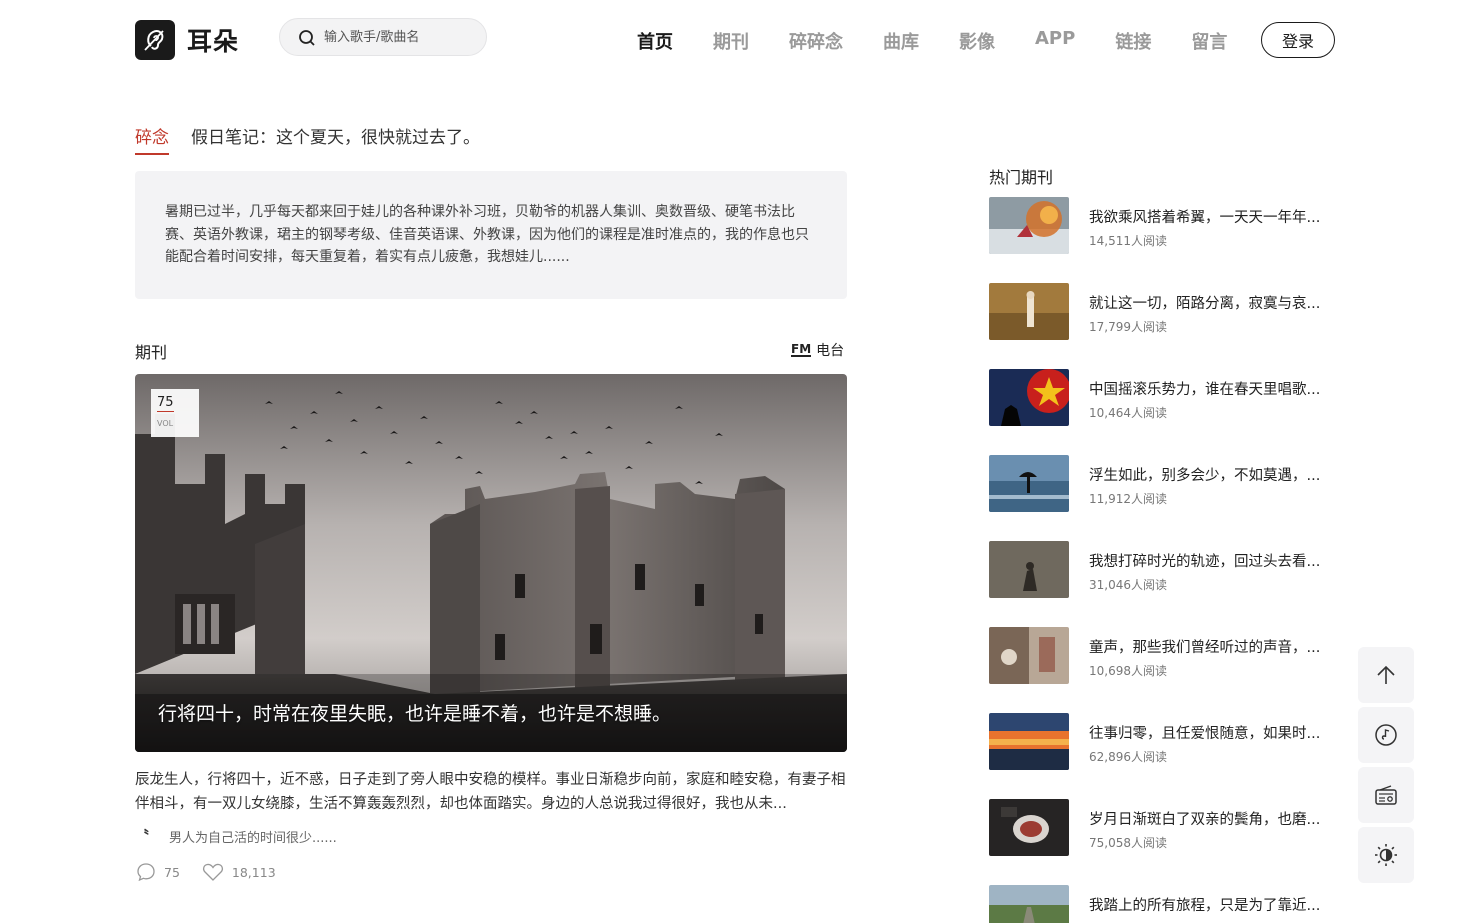 This screenshot has width=1470, height=923. What do you see at coordinates (165, 403) in the screenshot?
I see `volume-number: 75` at bounding box center [165, 403].